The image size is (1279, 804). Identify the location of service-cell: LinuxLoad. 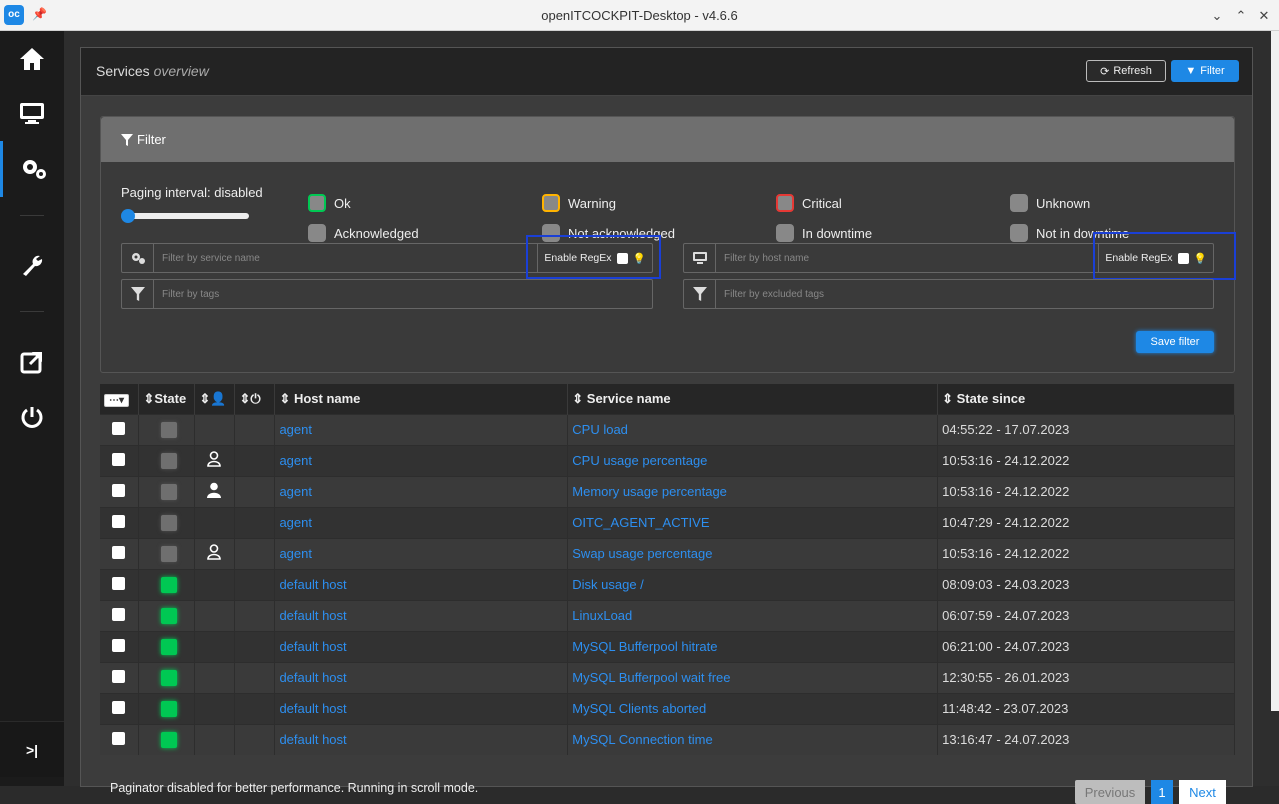
(753, 615).